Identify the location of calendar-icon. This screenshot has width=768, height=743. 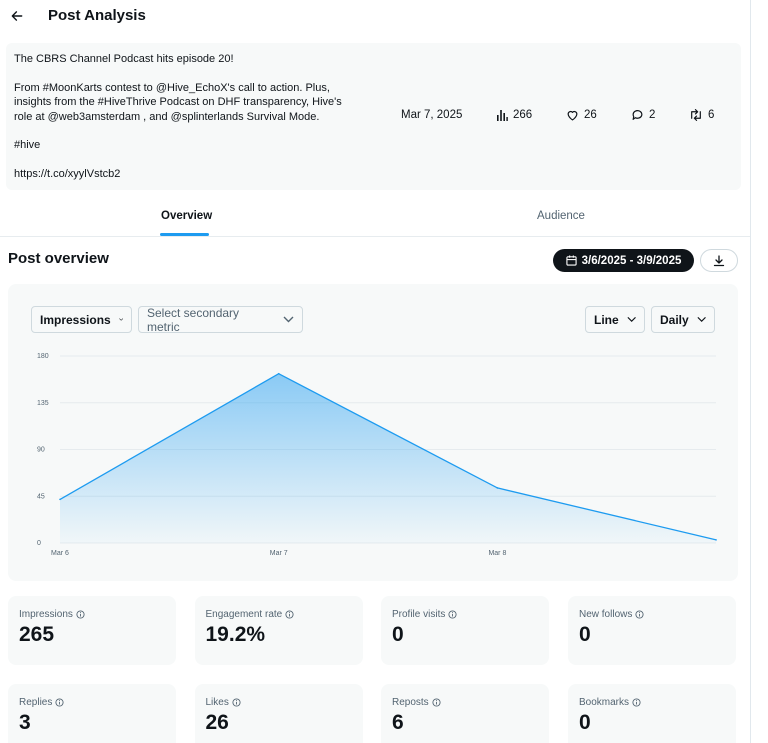
(571, 260).